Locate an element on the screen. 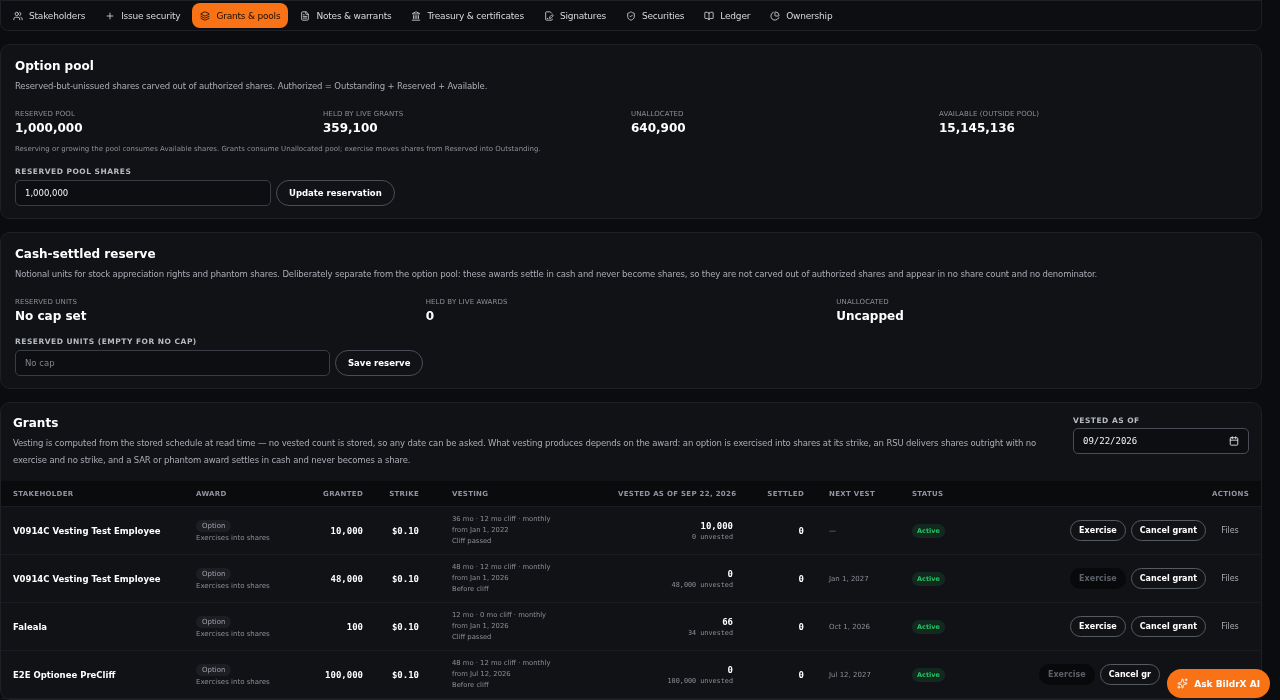  stat-value: 359,100 is located at coordinates (351, 128).